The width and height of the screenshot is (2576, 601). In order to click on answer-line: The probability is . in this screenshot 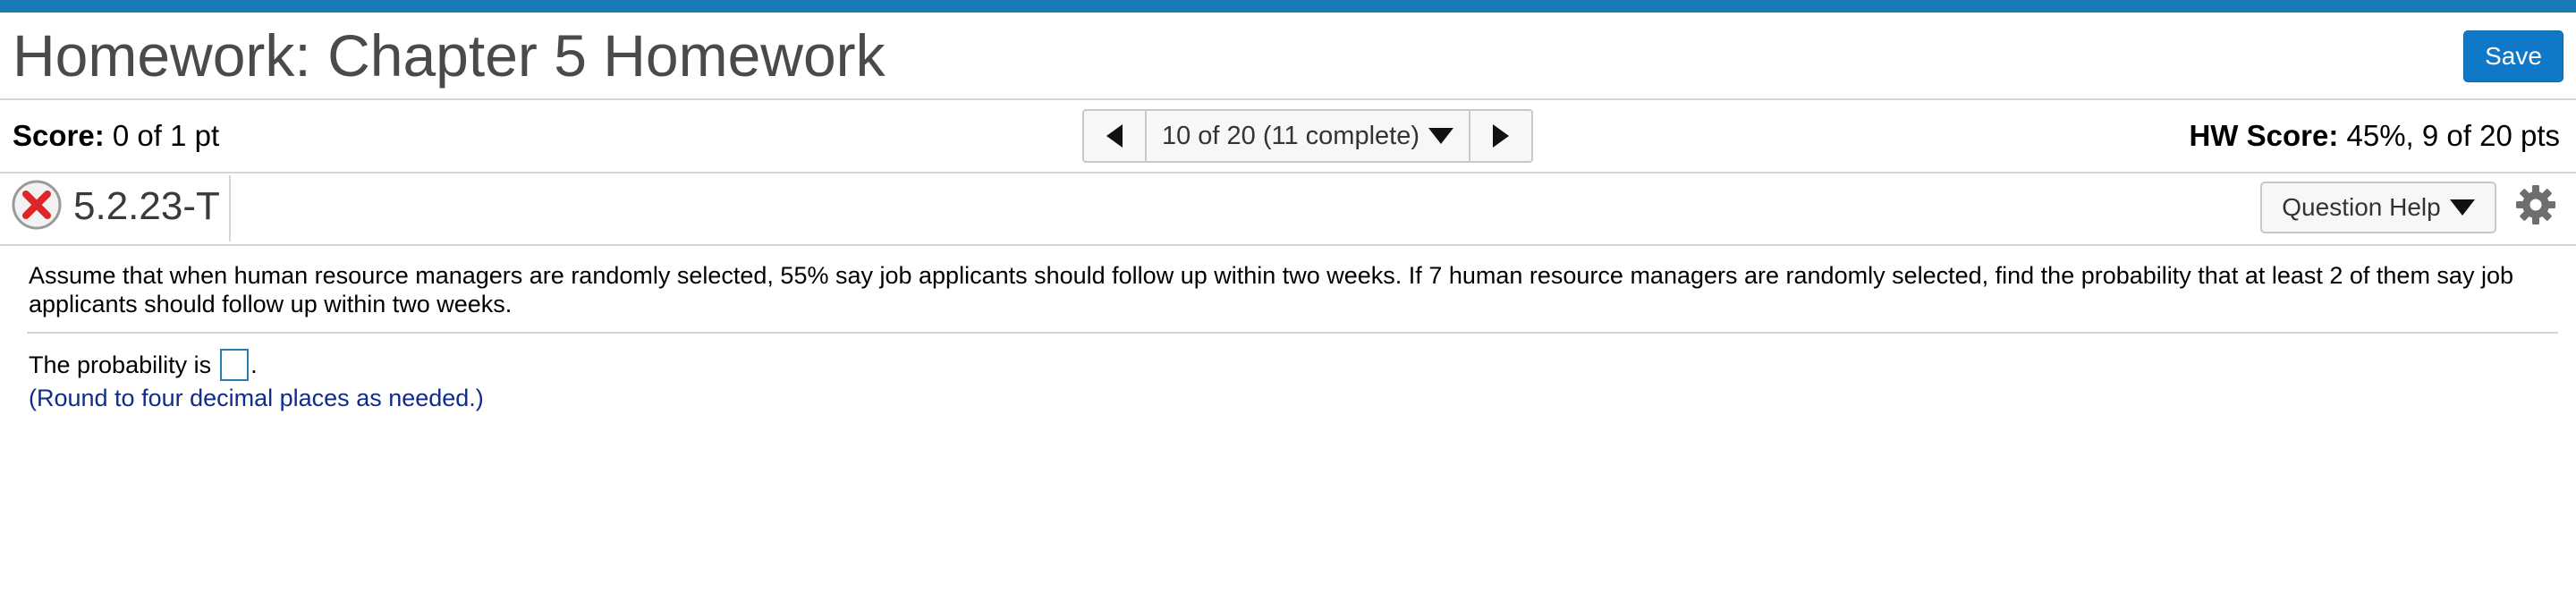, I will do `click(143, 365)`.